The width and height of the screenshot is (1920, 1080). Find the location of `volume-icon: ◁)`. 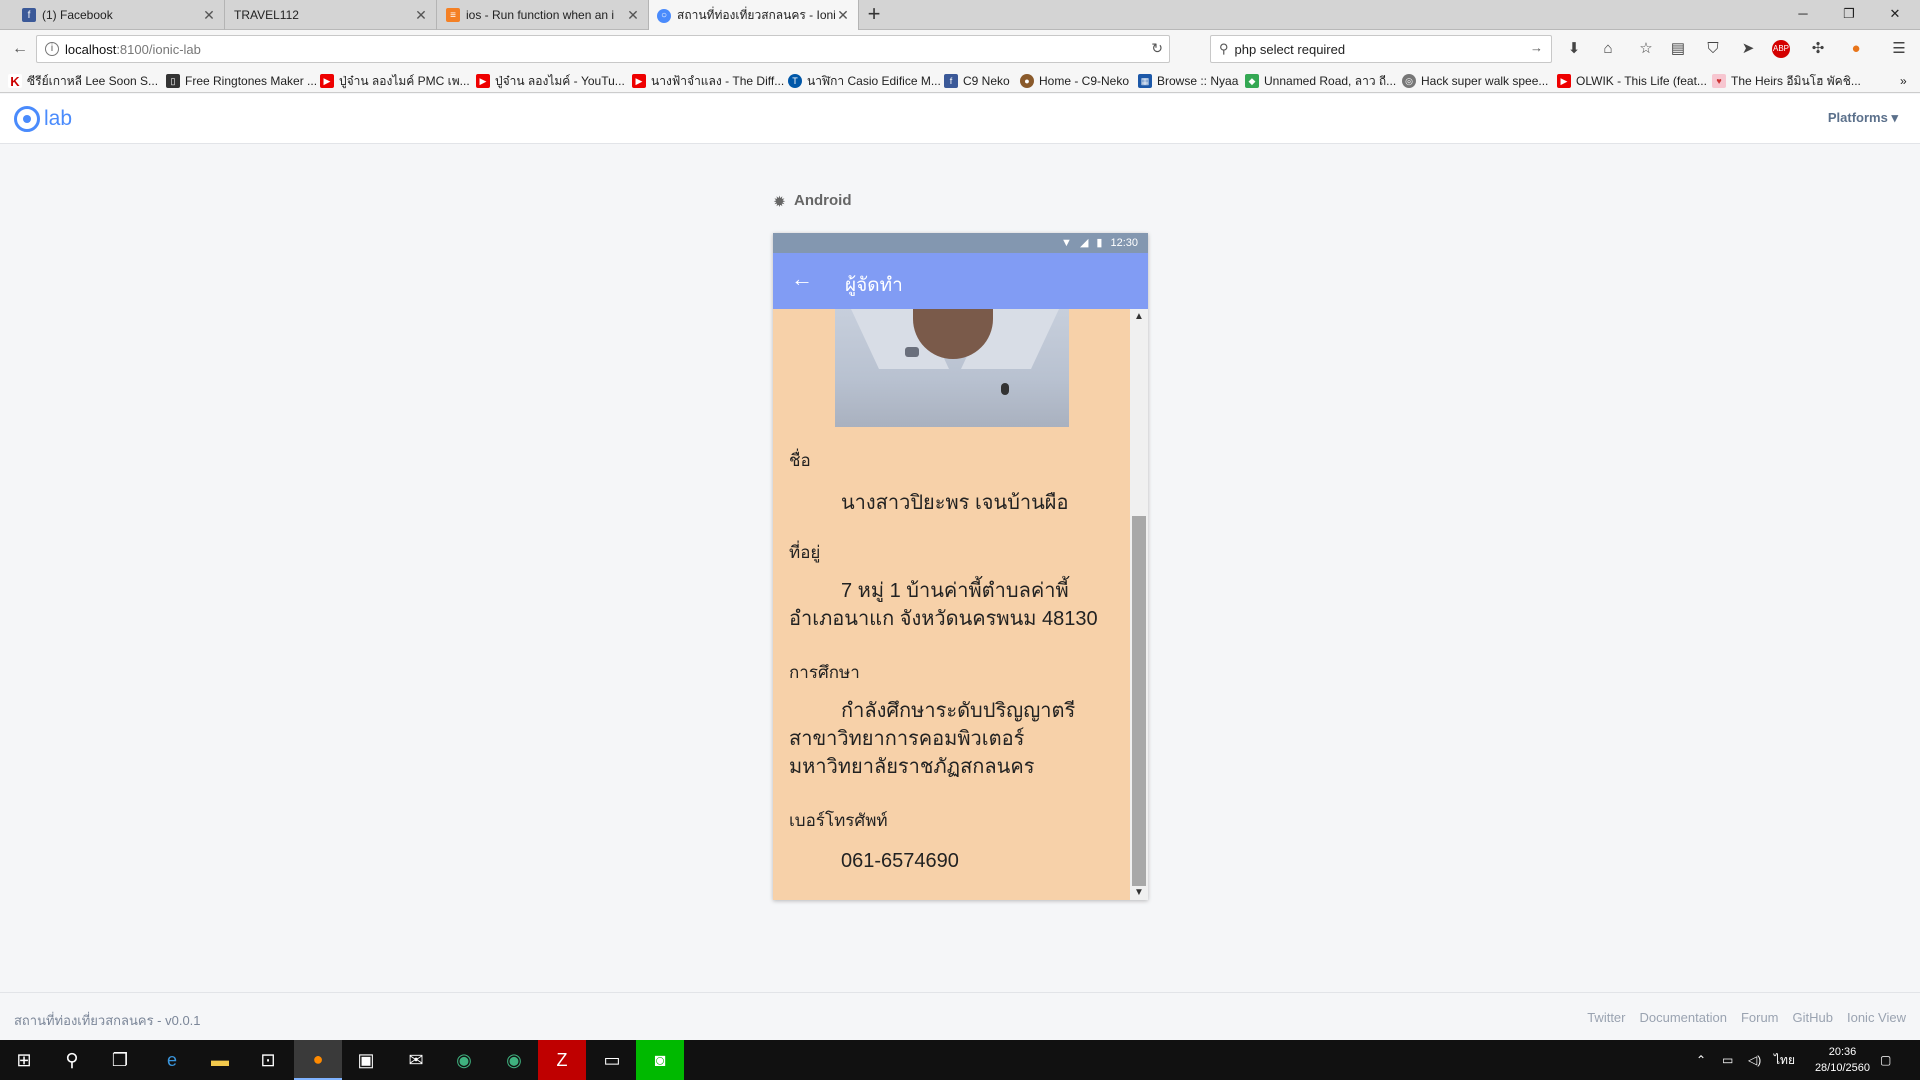

volume-icon: ◁) is located at coordinates (1754, 1060).